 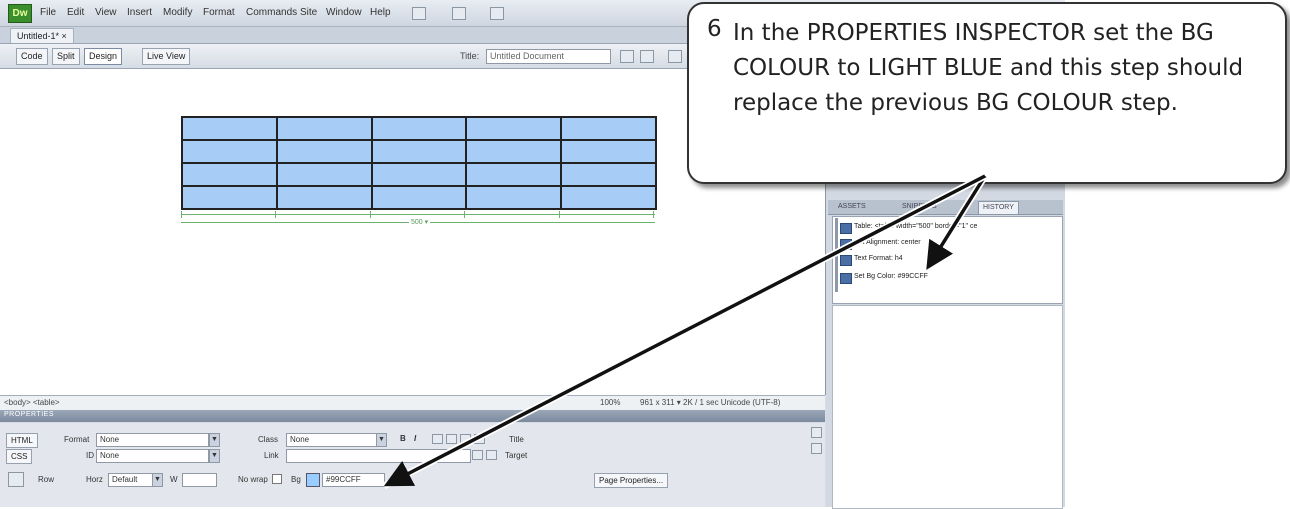 What do you see at coordinates (945, 207) in the screenshot?
I see `history-panel-tabs: ASSETS SNIPPETS HISTORY` at bounding box center [945, 207].